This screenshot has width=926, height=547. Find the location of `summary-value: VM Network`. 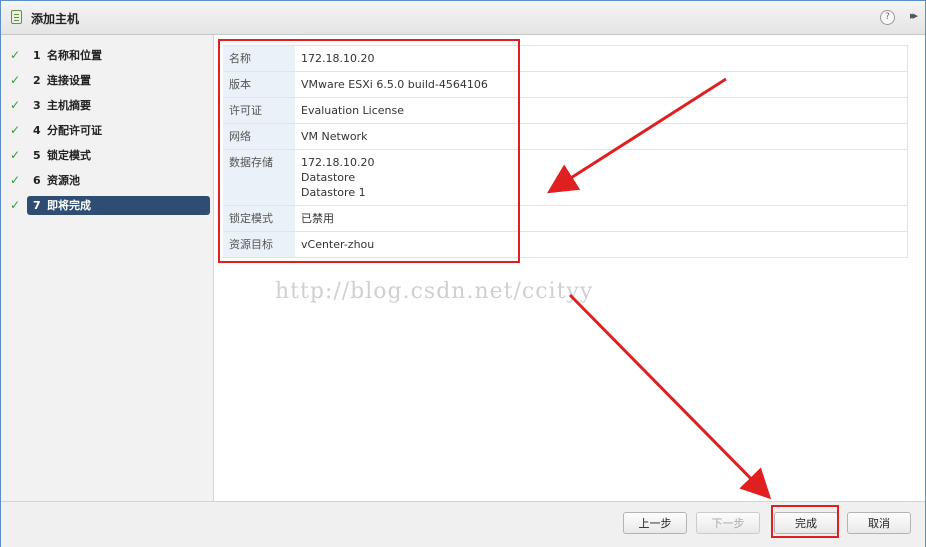

summary-value: VM Network is located at coordinates (601, 136).